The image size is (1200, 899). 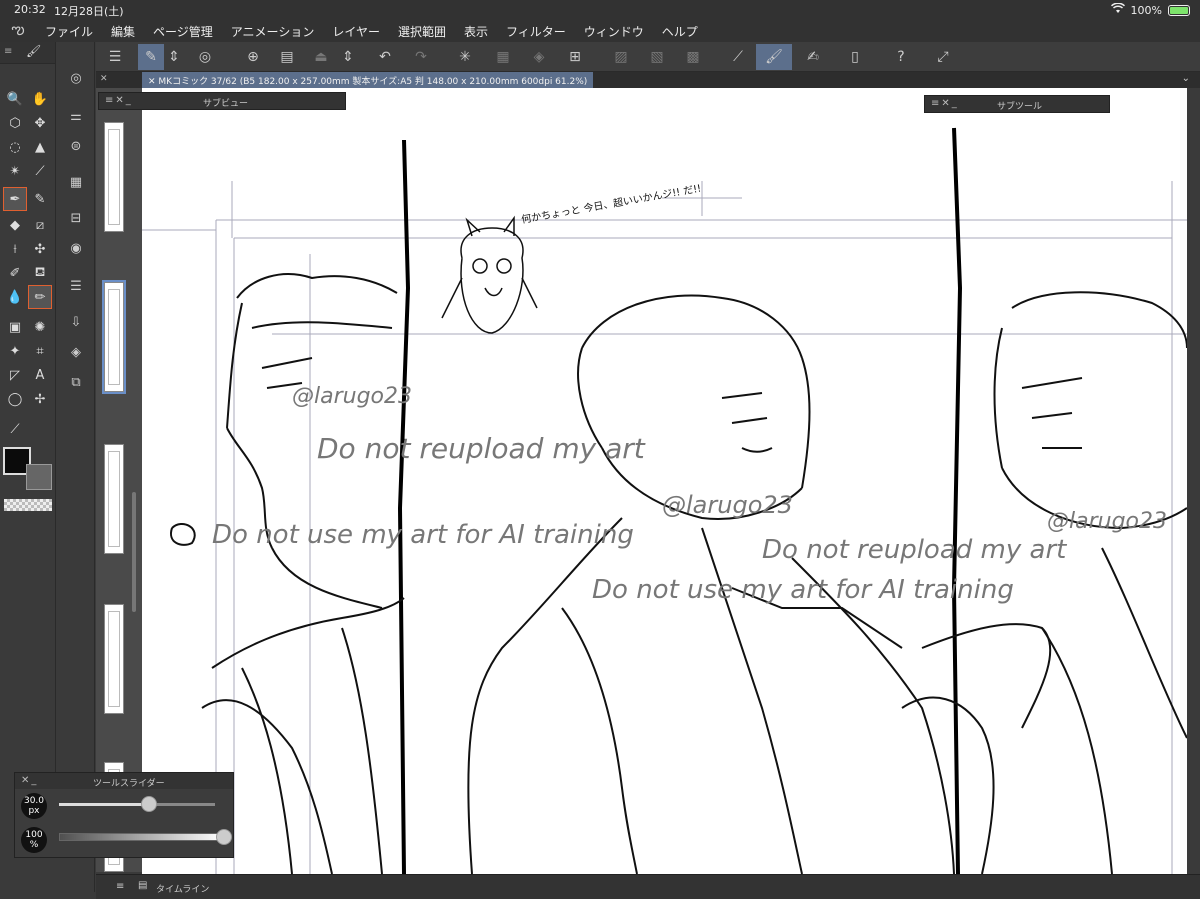 What do you see at coordinates (657, 57) in the screenshot?
I see `invert-selection-icon: ▧` at bounding box center [657, 57].